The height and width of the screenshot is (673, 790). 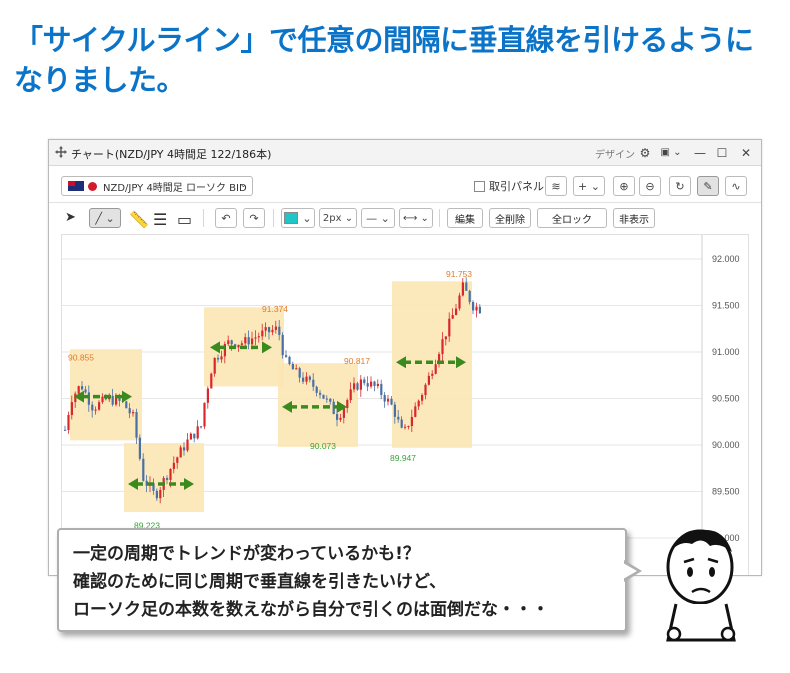 What do you see at coordinates (708, 186) in the screenshot?
I see `pencil-icon: ✎` at bounding box center [708, 186].